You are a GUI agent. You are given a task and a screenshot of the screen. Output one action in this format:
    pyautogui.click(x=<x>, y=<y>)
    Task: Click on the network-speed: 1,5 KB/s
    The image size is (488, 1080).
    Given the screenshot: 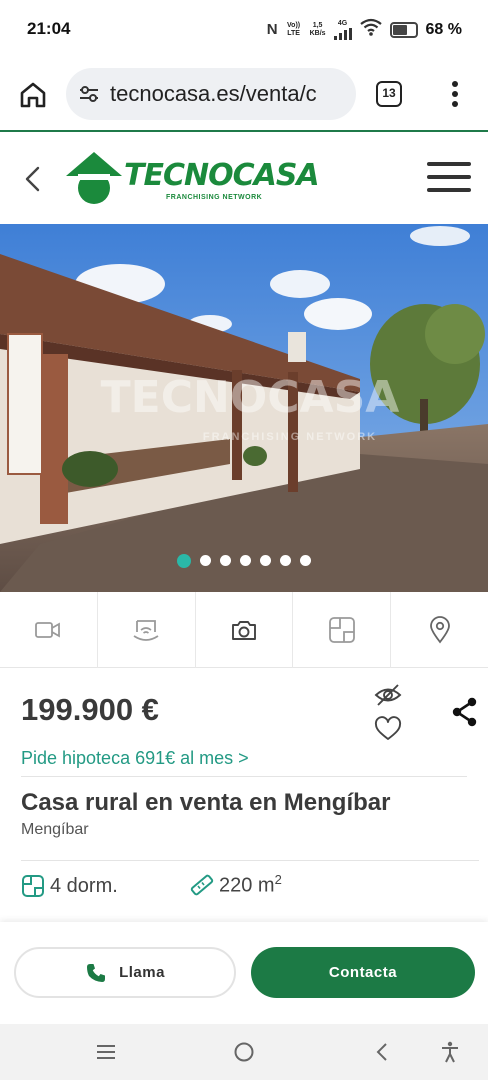 What is the action you would take?
    pyautogui.click(x=318, y=30)
    